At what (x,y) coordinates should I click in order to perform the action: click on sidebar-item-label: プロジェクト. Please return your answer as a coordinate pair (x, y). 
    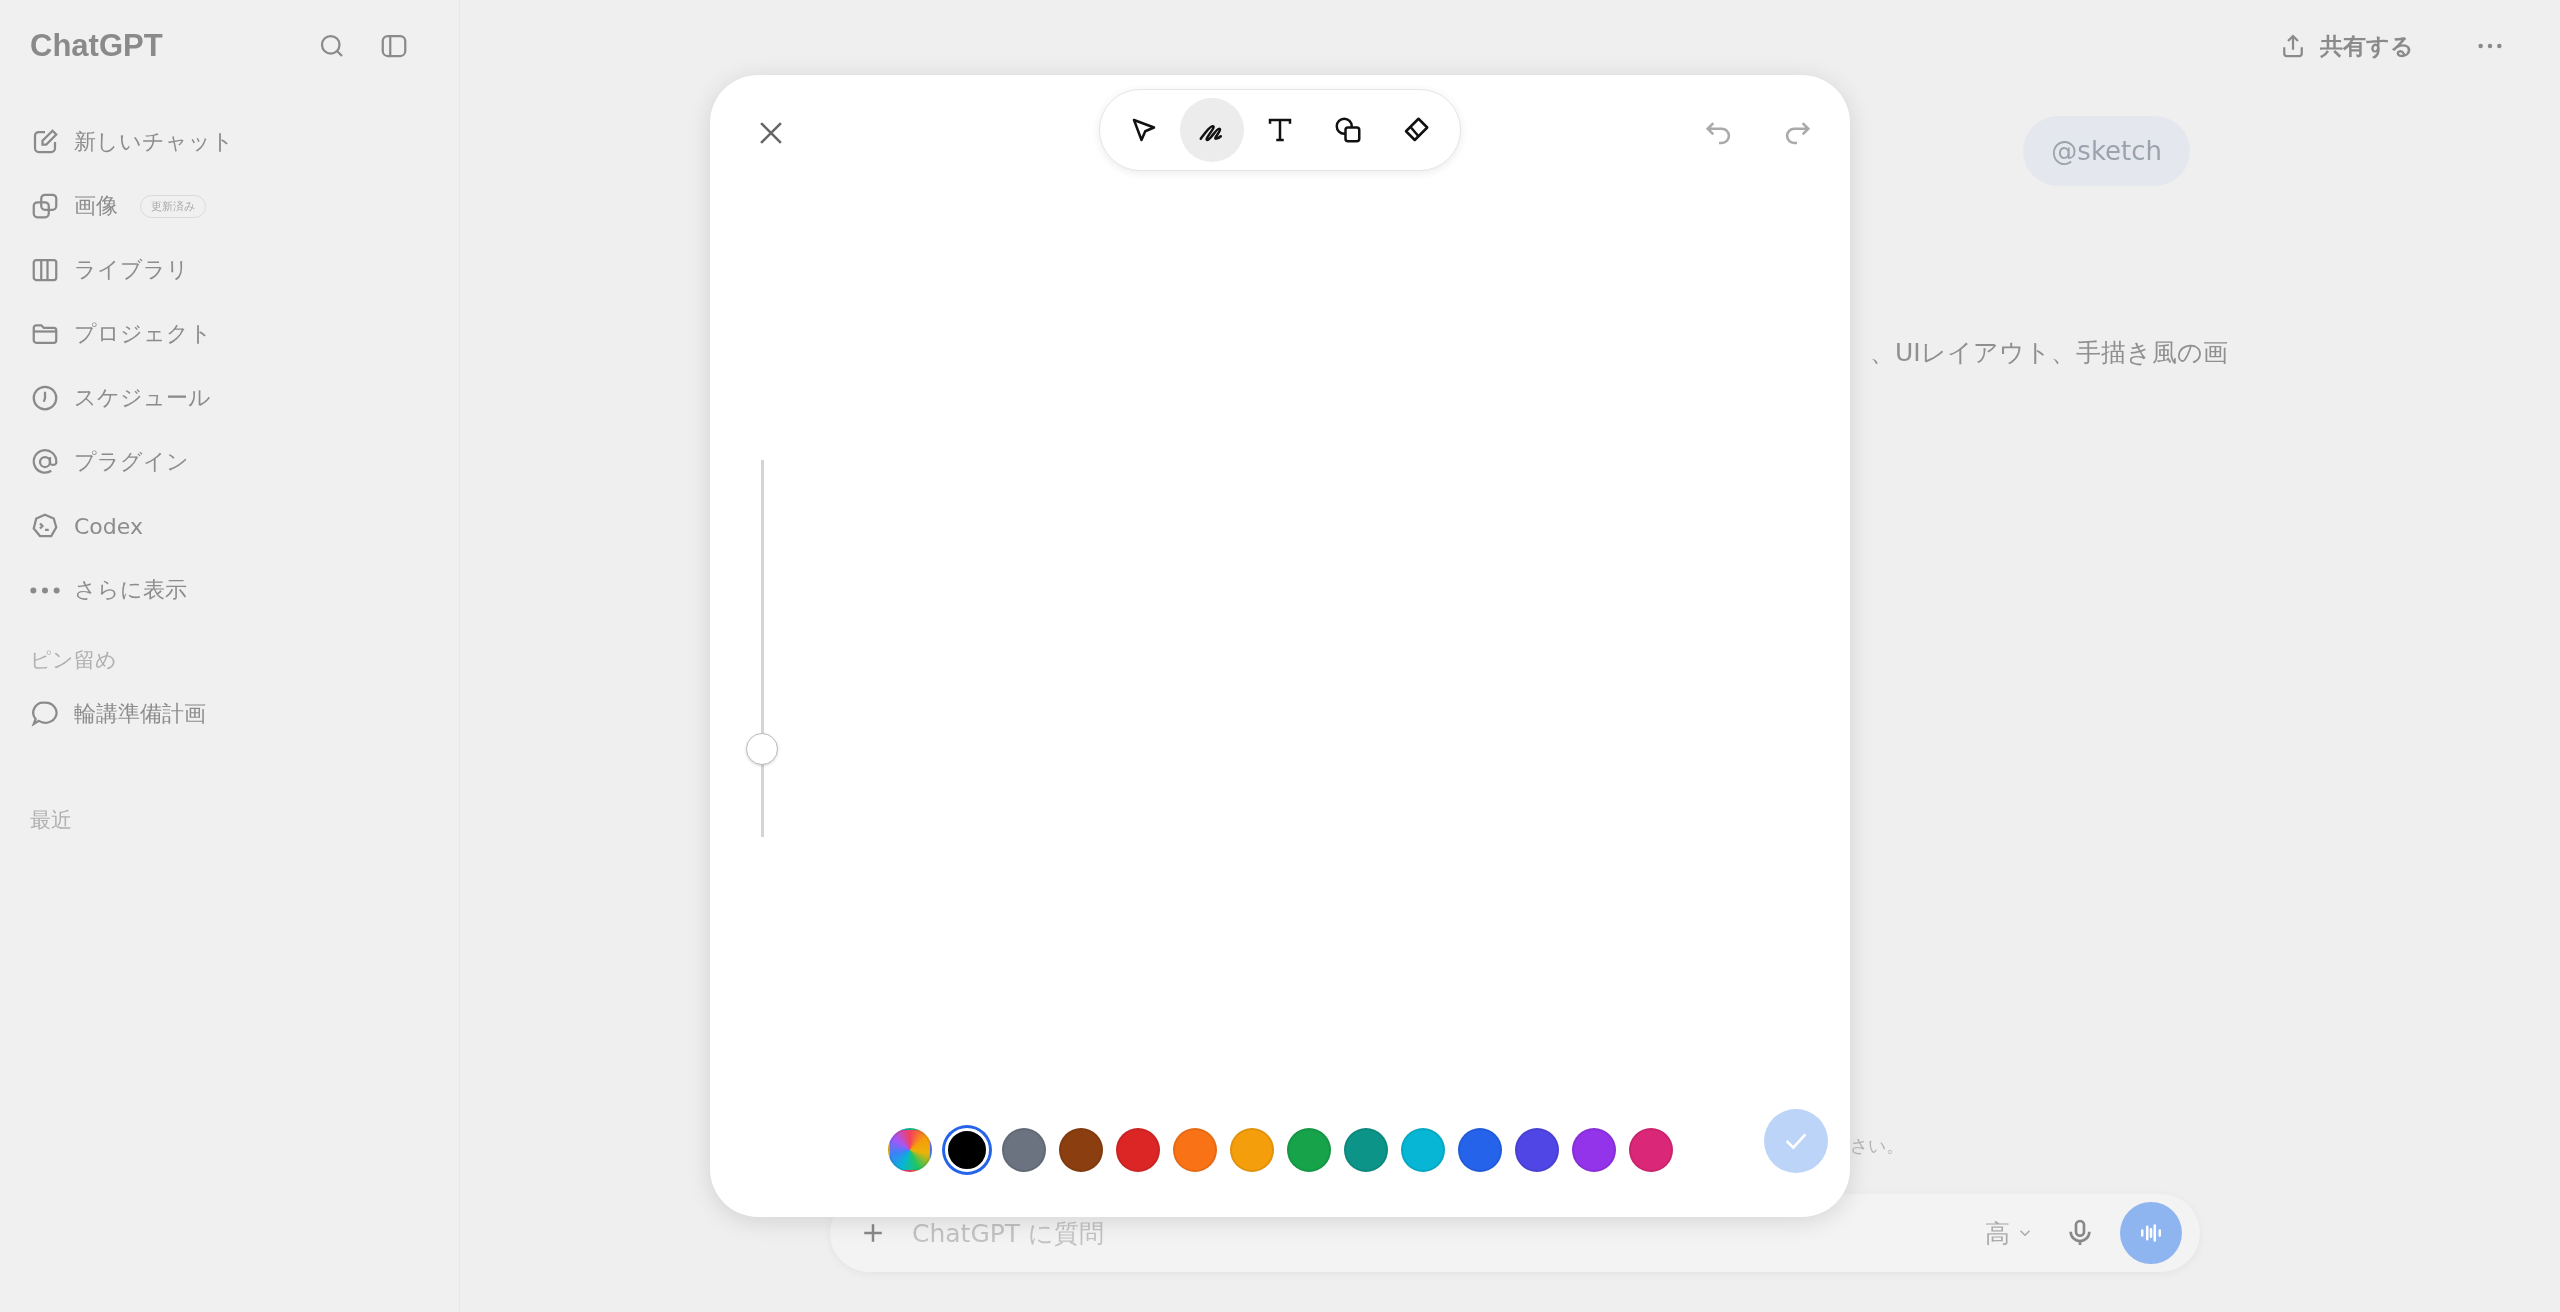
    Looking at the image, I should click on (143, 334).